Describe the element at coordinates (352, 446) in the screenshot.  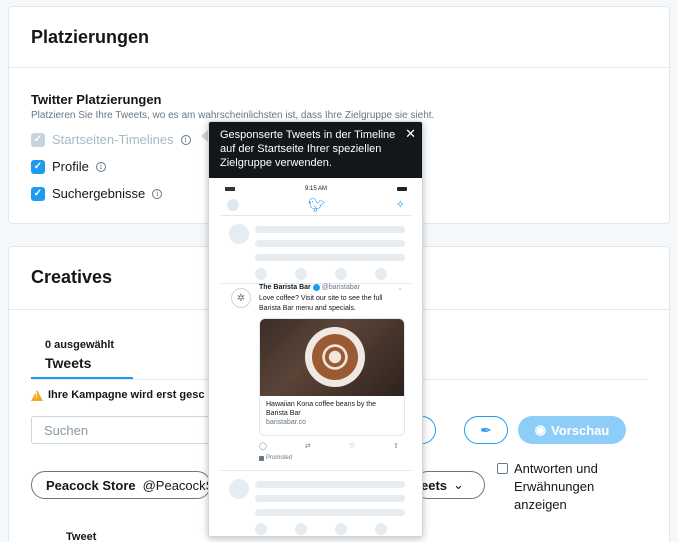
I see `like-icon: ♡` at that location.